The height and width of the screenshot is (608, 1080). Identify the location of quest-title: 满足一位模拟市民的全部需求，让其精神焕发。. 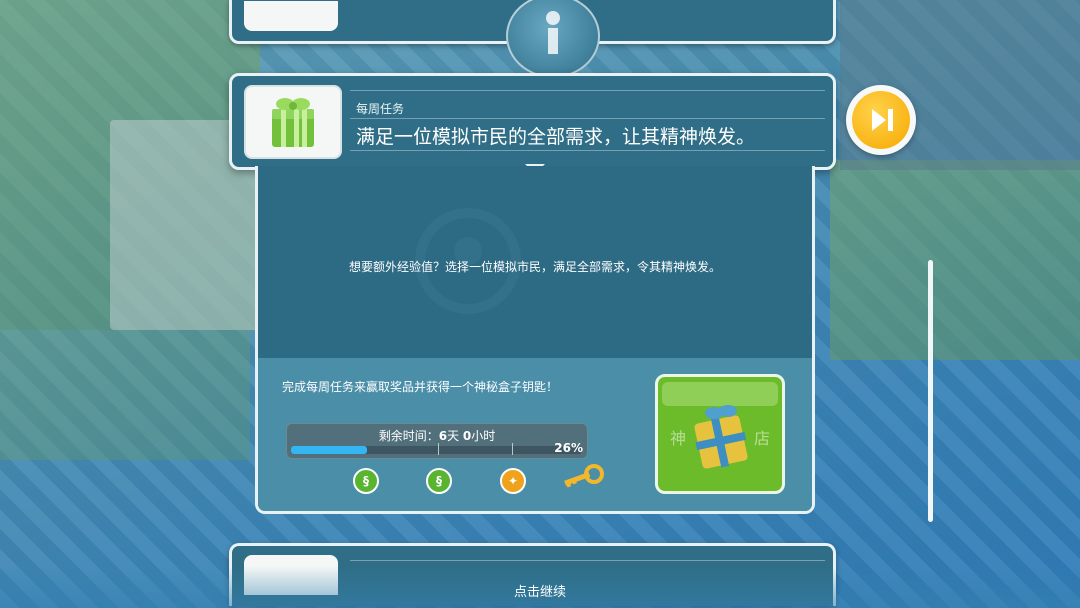
(556, 137).